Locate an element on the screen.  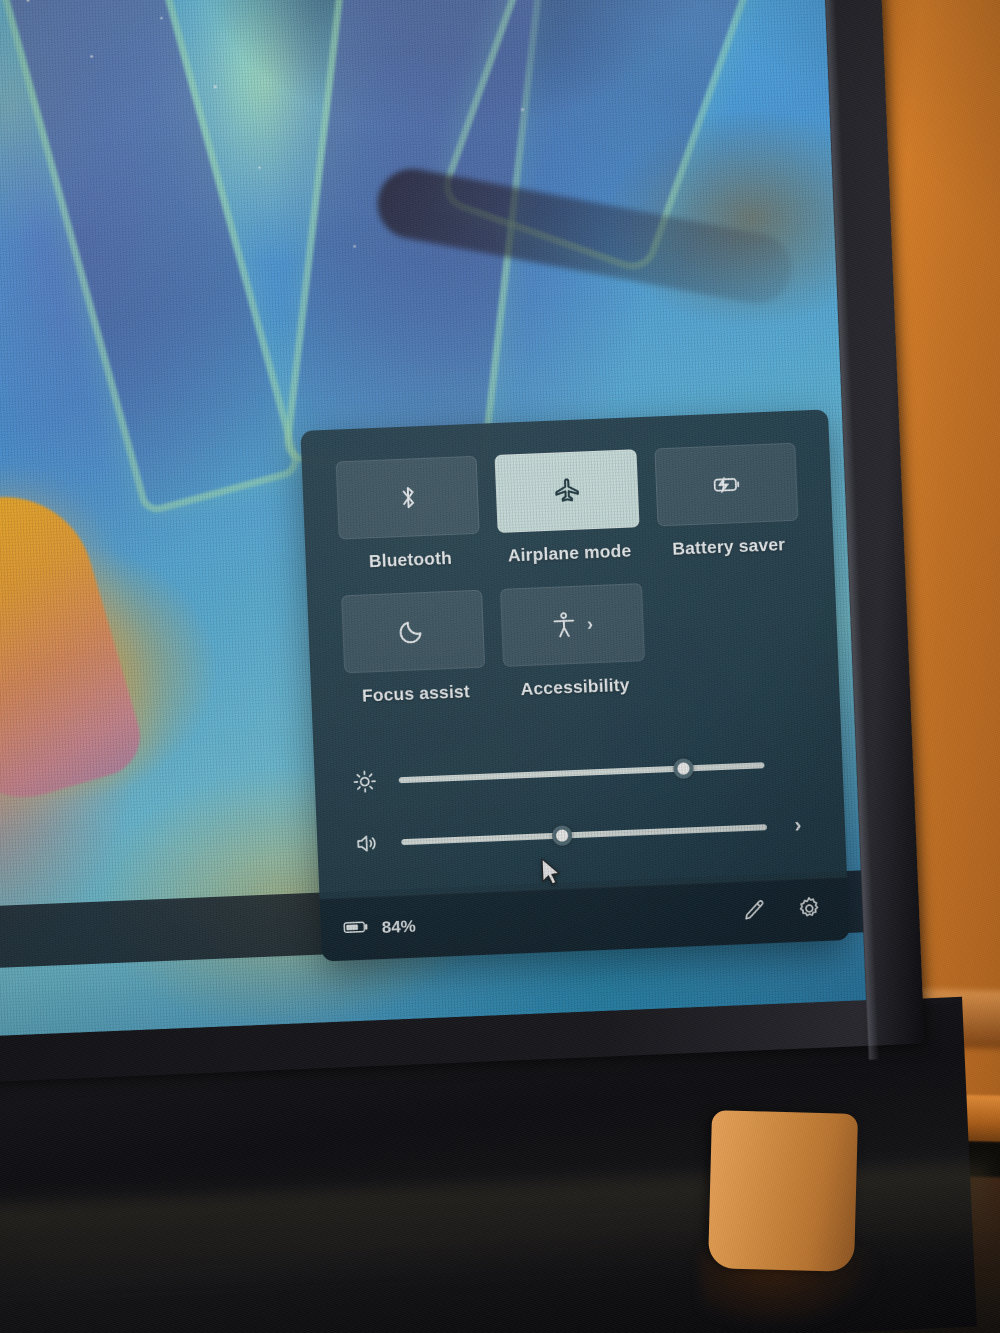
bluetooth-toggle-button is located at coordinates (408, 497).